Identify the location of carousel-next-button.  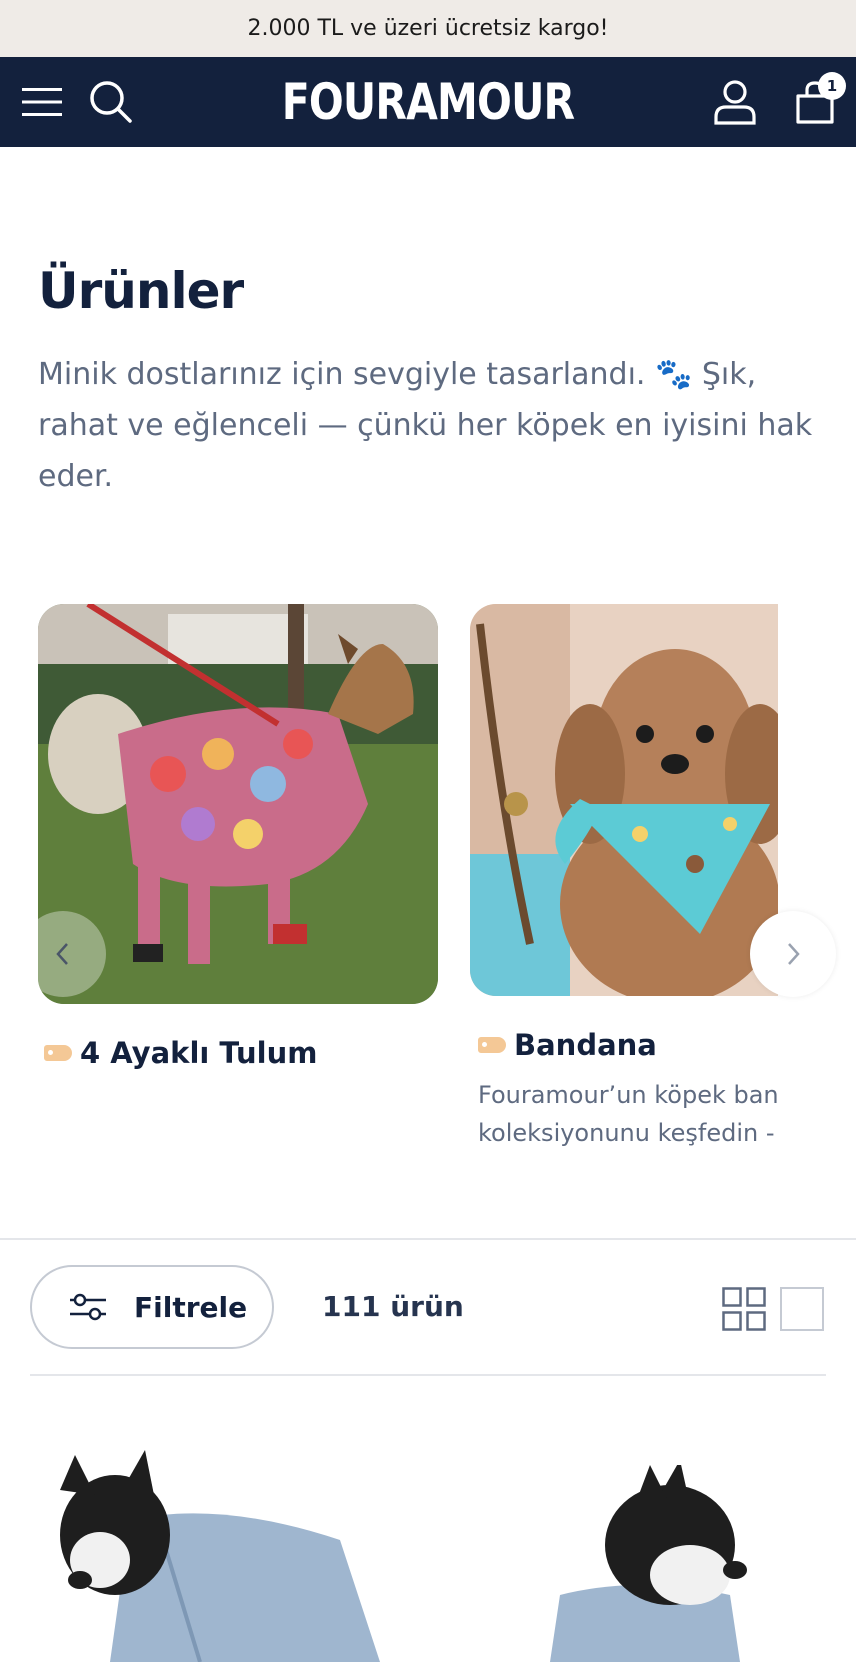
(793, 954).